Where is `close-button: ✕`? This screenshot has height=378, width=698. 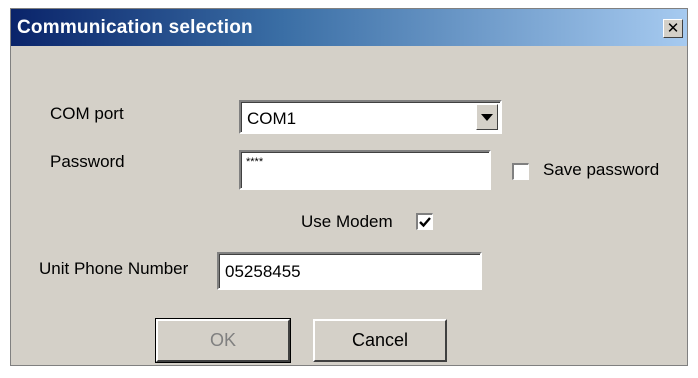 close-button: ✕ is located at coordinates (673, 28).